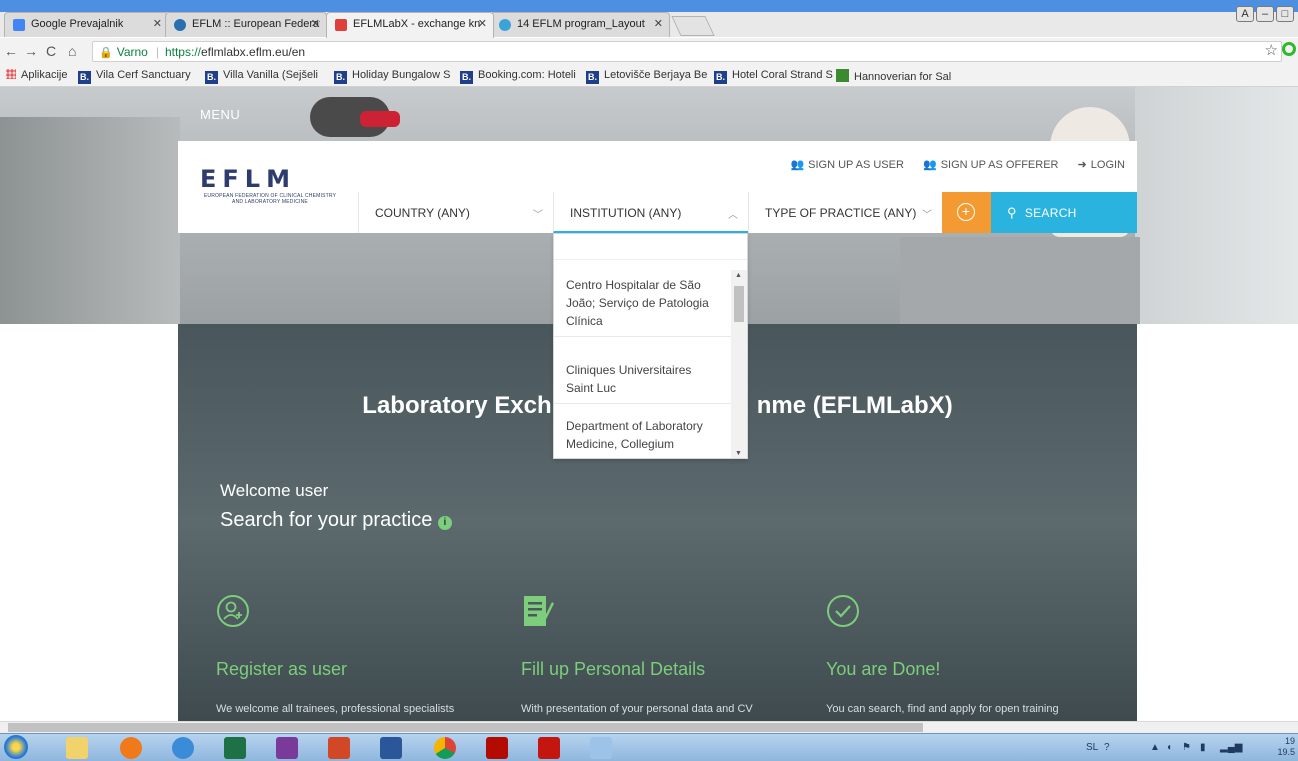 This screenshot has height=761, width=1298. I want to click on plus-circle-icon: +, so click(966, 212).